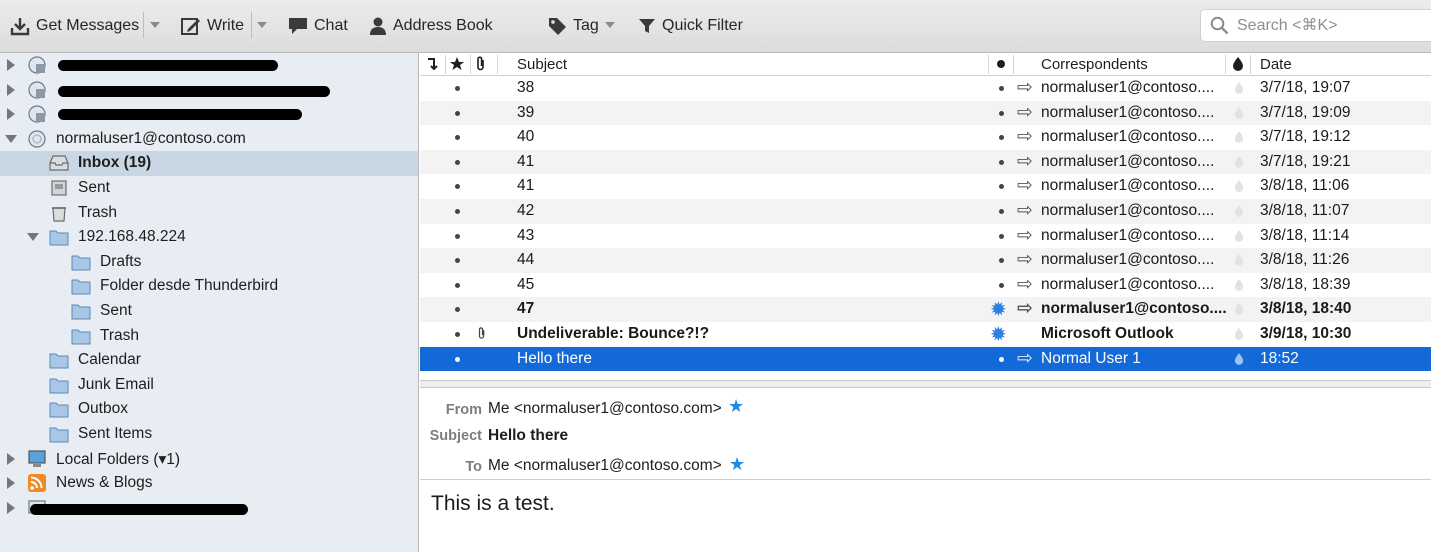 The width and height of the screenshot is (1431, 552). I want to click on correspondents-column-header: Correspondents, so click(1094, 64).